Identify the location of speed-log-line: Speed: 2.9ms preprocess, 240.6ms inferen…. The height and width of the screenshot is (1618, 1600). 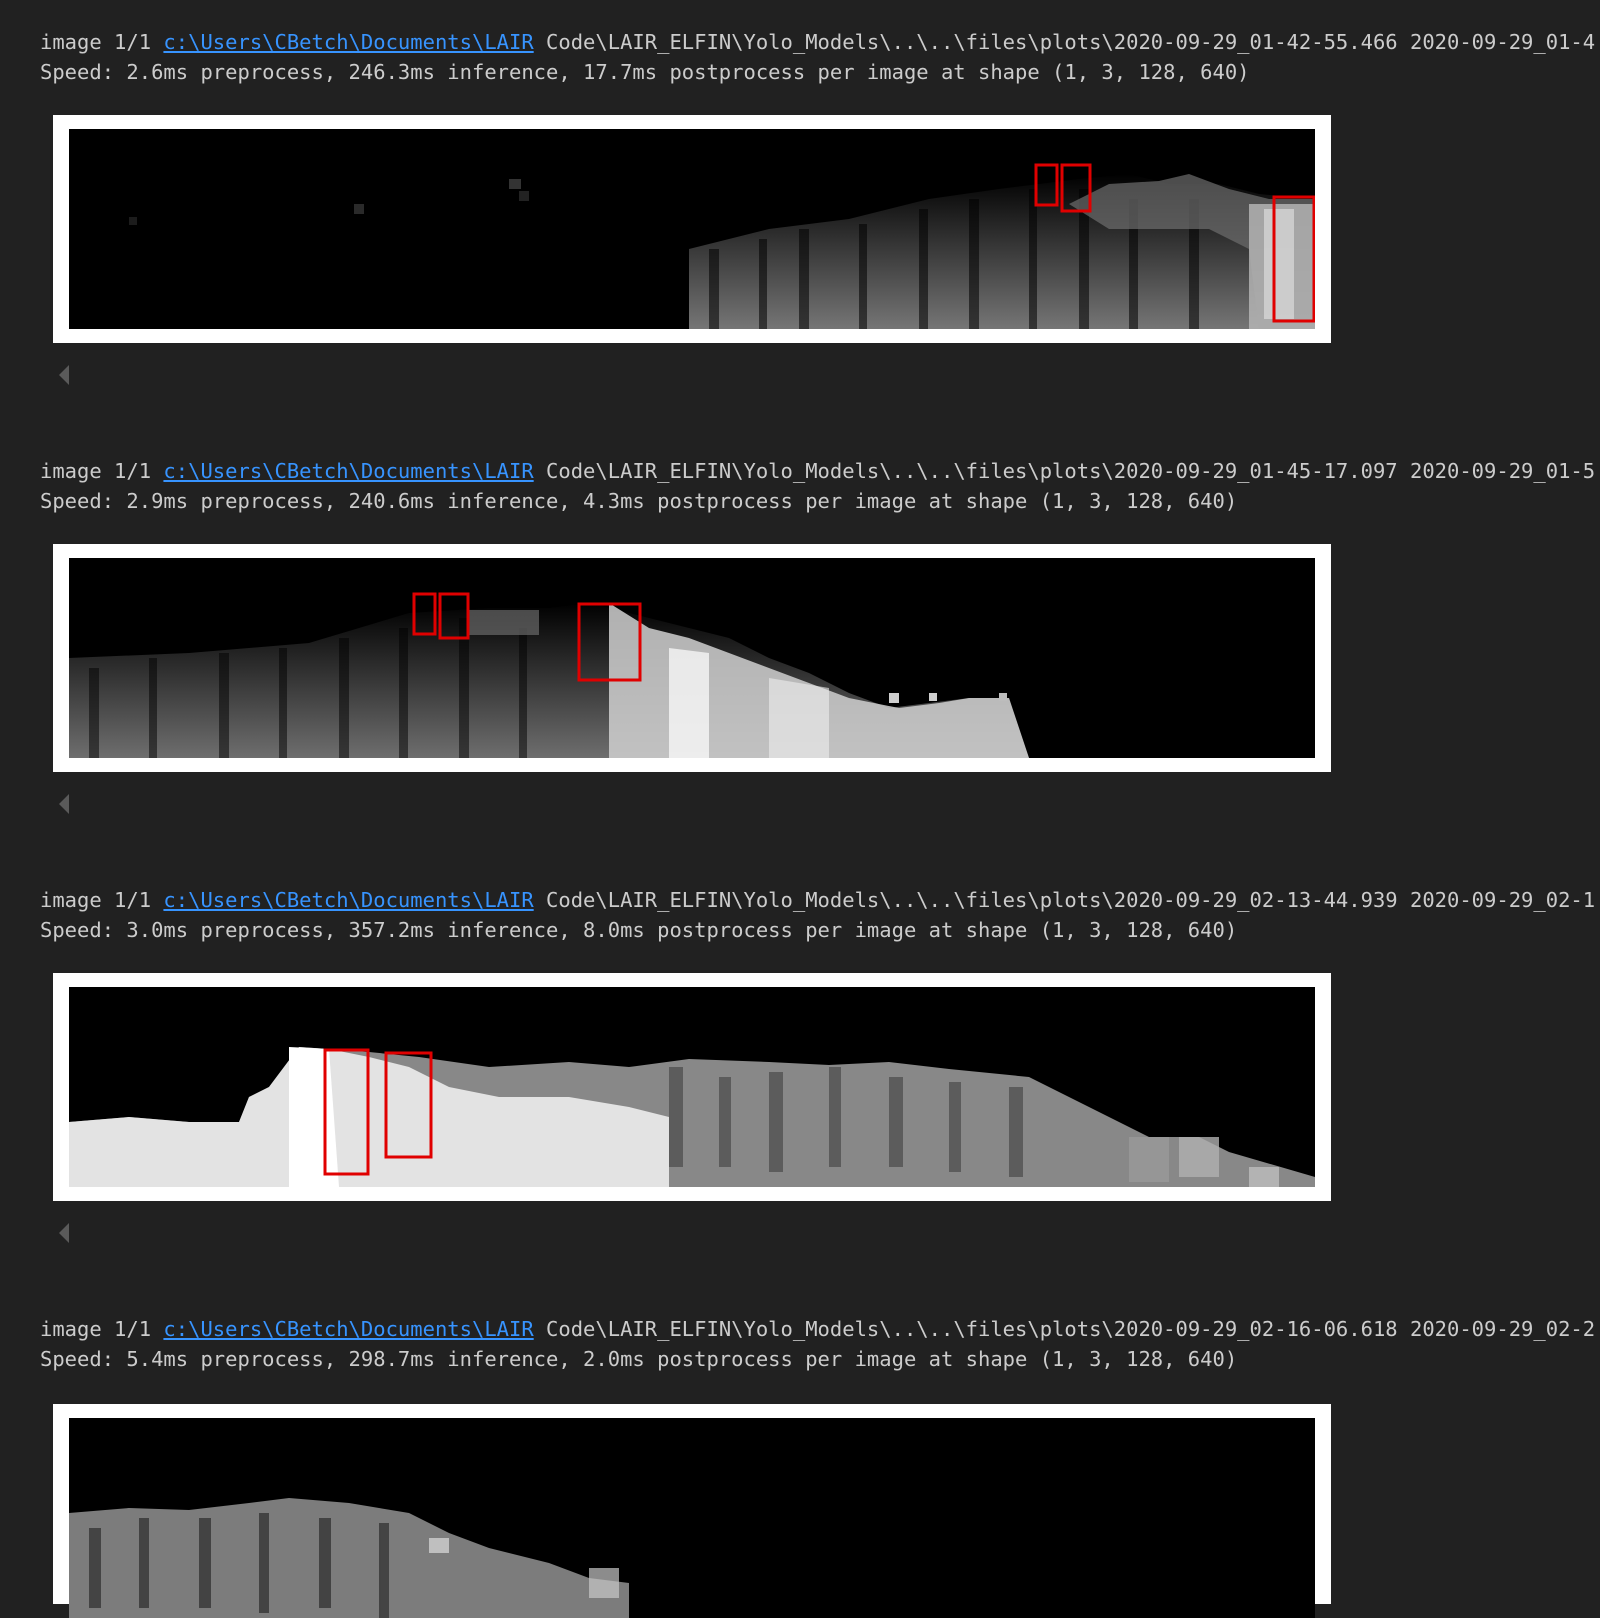
(639, 501).